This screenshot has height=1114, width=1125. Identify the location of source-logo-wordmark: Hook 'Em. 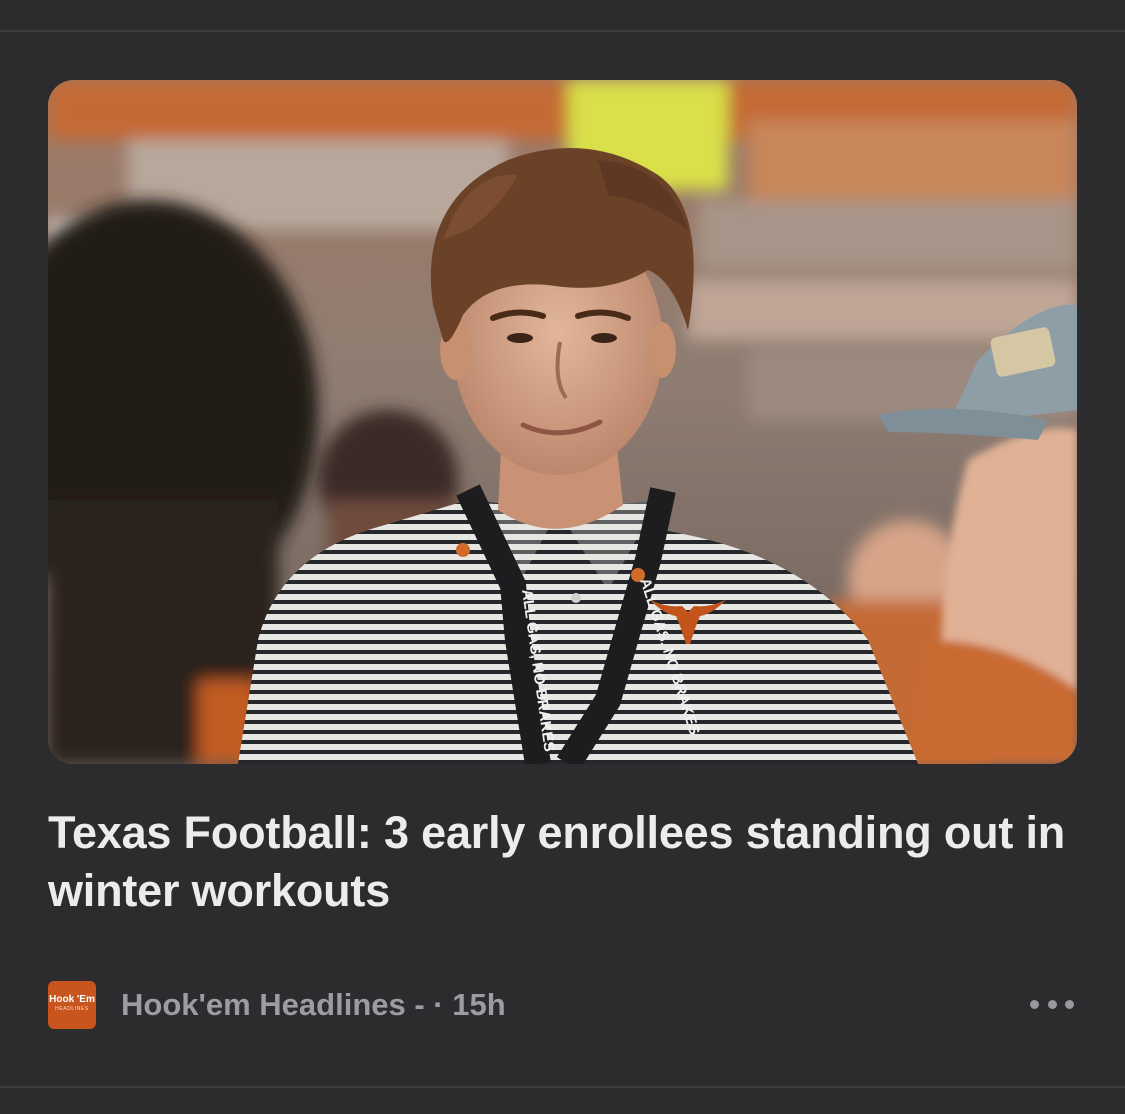
(72, 999).